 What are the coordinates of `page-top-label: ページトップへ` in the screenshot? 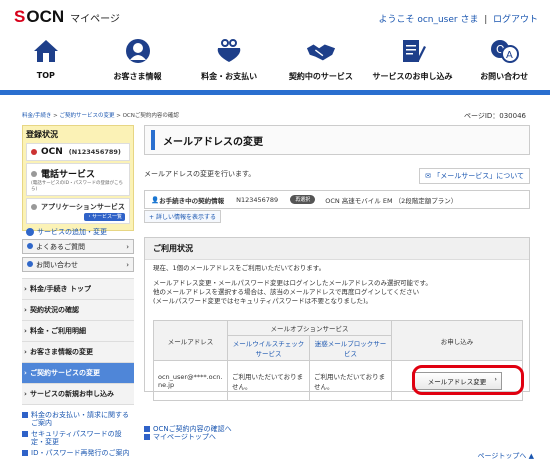 It's located at (502, 456).